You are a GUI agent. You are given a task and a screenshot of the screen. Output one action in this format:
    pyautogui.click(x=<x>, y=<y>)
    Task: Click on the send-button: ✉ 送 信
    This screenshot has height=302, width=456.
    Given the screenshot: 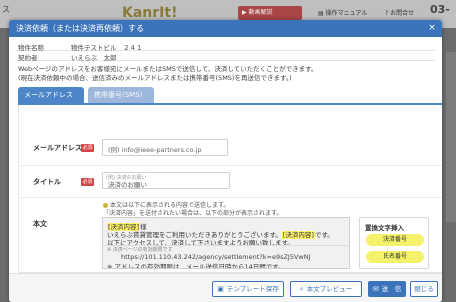 What is the action you would take?
    pyautogui.click(x=387, y=289)
    